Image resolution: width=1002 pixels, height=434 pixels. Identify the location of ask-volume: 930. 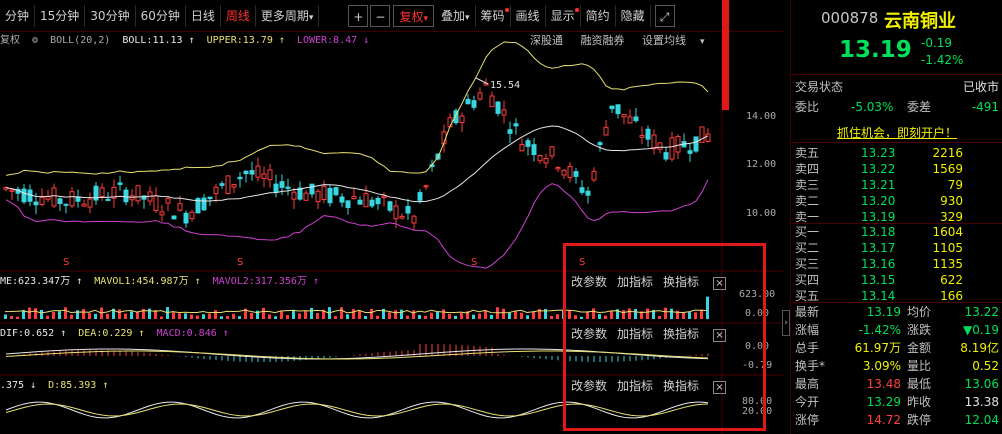
(951, 201).